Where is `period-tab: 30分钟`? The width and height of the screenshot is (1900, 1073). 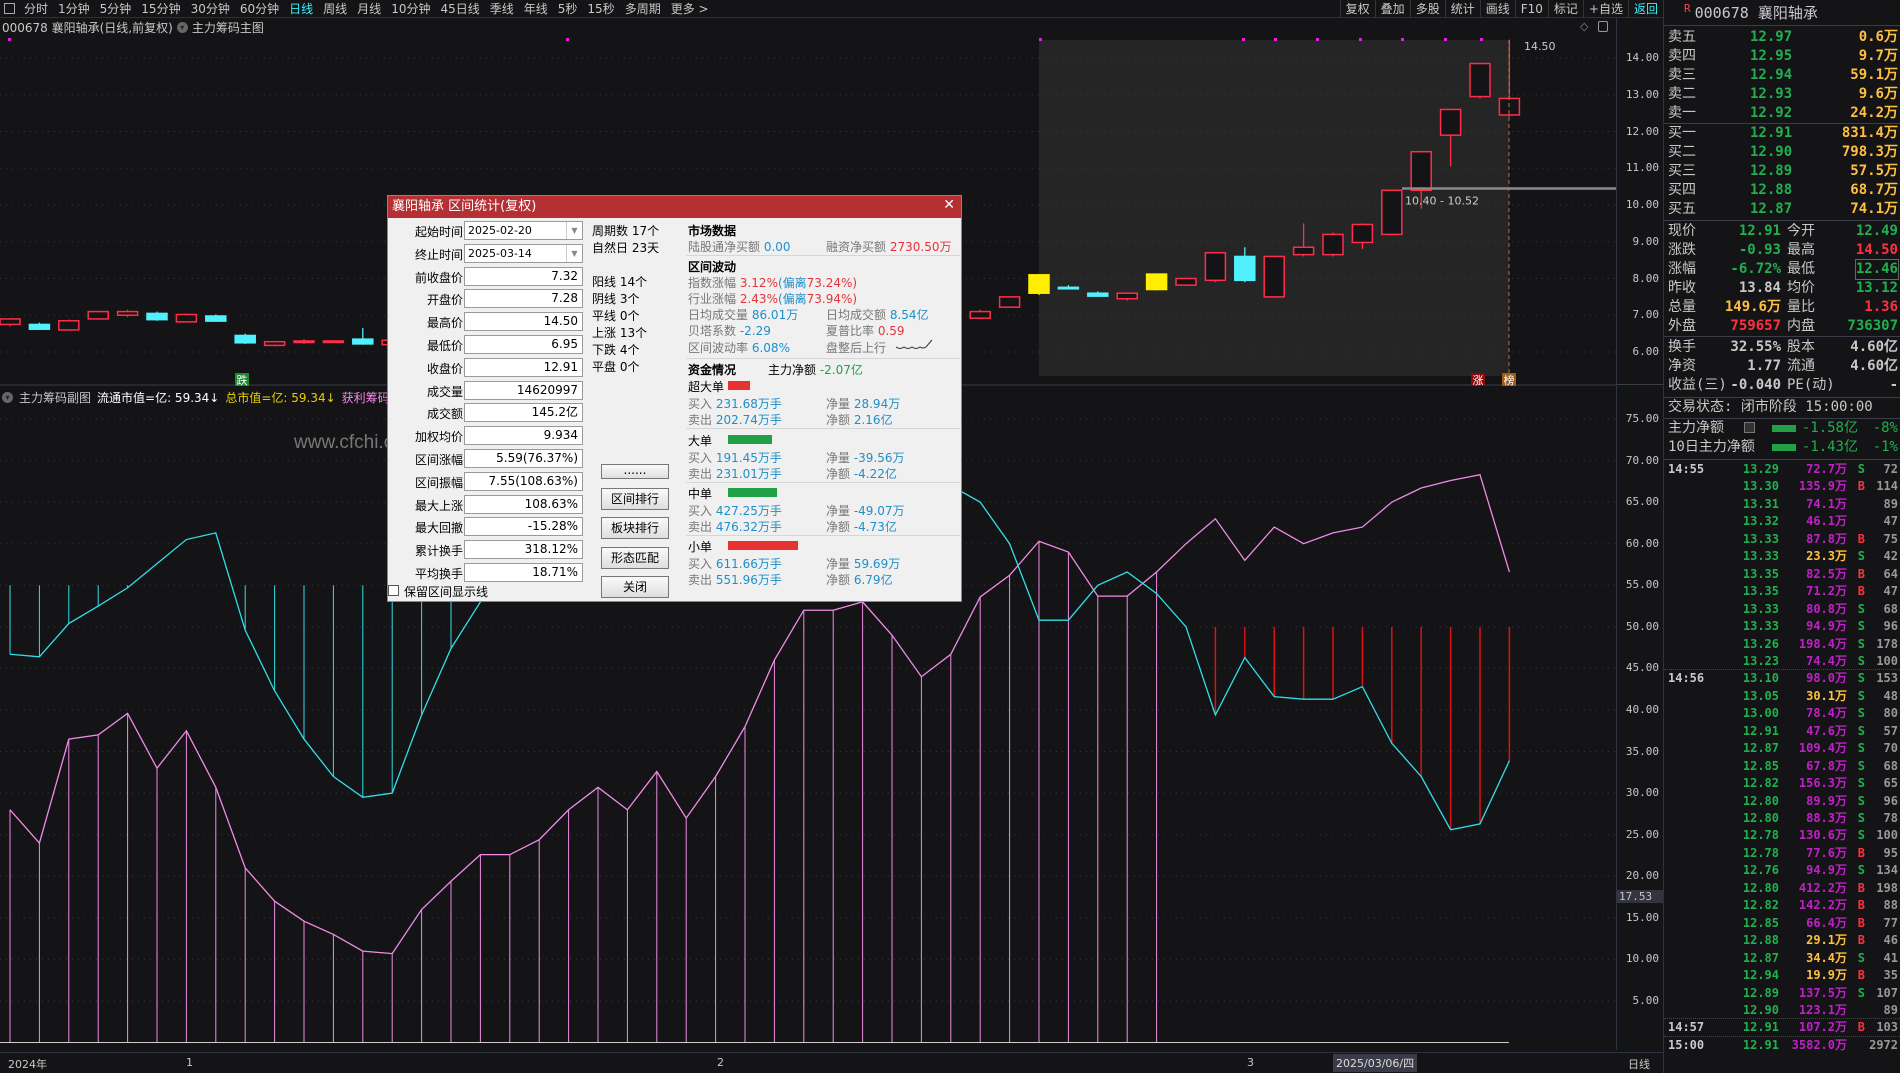 period-tab: 30分钟 is located at coordinates (210, 8).